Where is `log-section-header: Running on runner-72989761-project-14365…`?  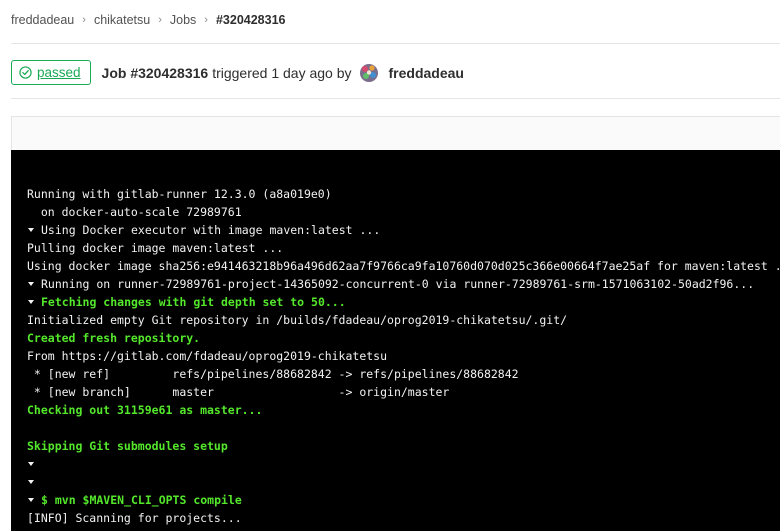 log-section-header: Running on runner-72989761-project-14365… is located at coordinates (403, 284).